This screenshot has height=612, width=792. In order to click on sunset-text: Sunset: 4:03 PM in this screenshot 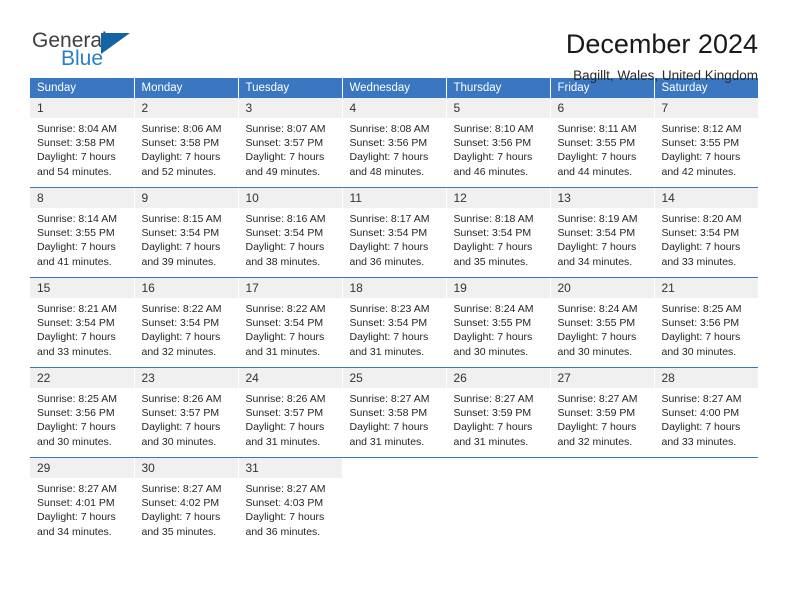, I will do `click(284, 503)`.